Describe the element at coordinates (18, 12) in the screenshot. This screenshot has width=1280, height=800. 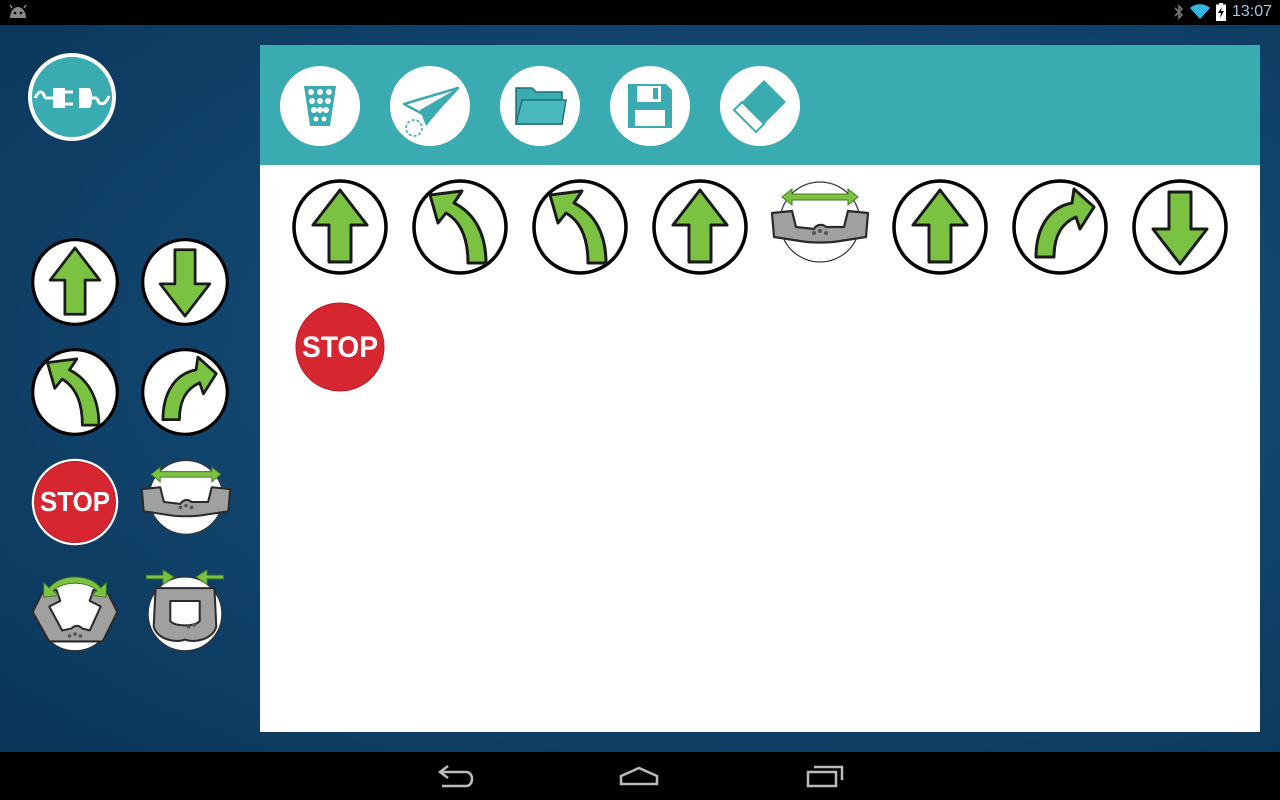
I see `android-icon` at that location.